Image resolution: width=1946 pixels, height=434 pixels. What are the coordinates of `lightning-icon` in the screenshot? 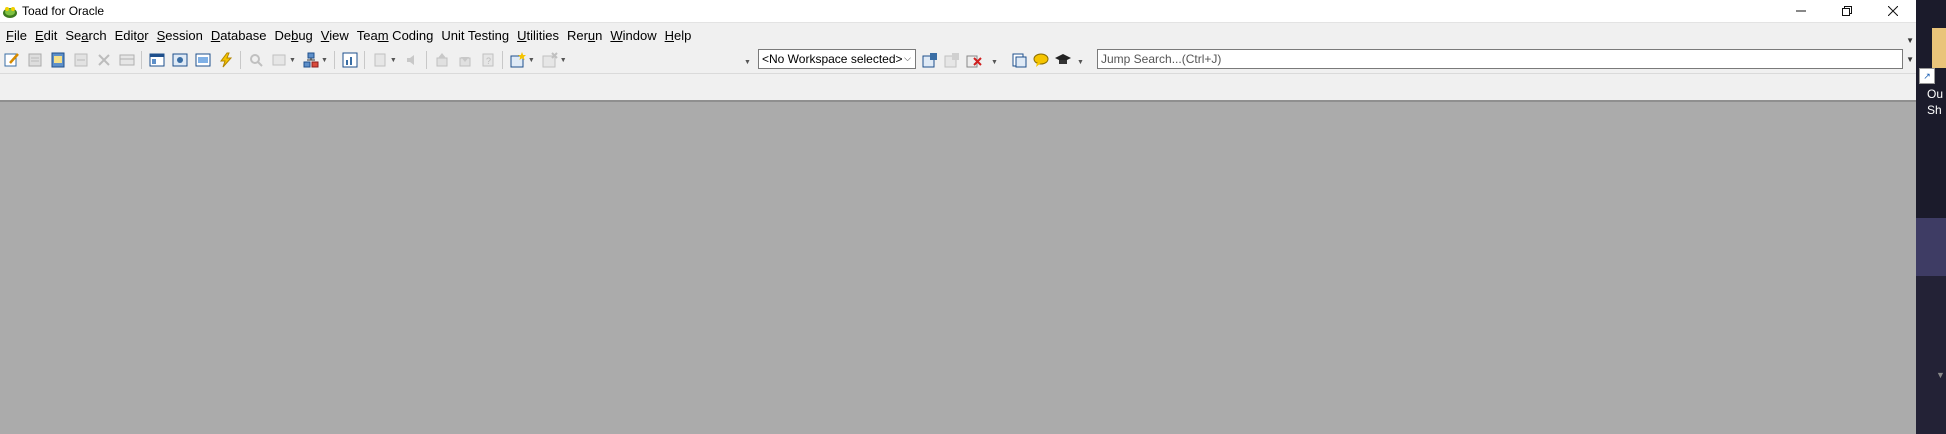 It's located at (226, 60).